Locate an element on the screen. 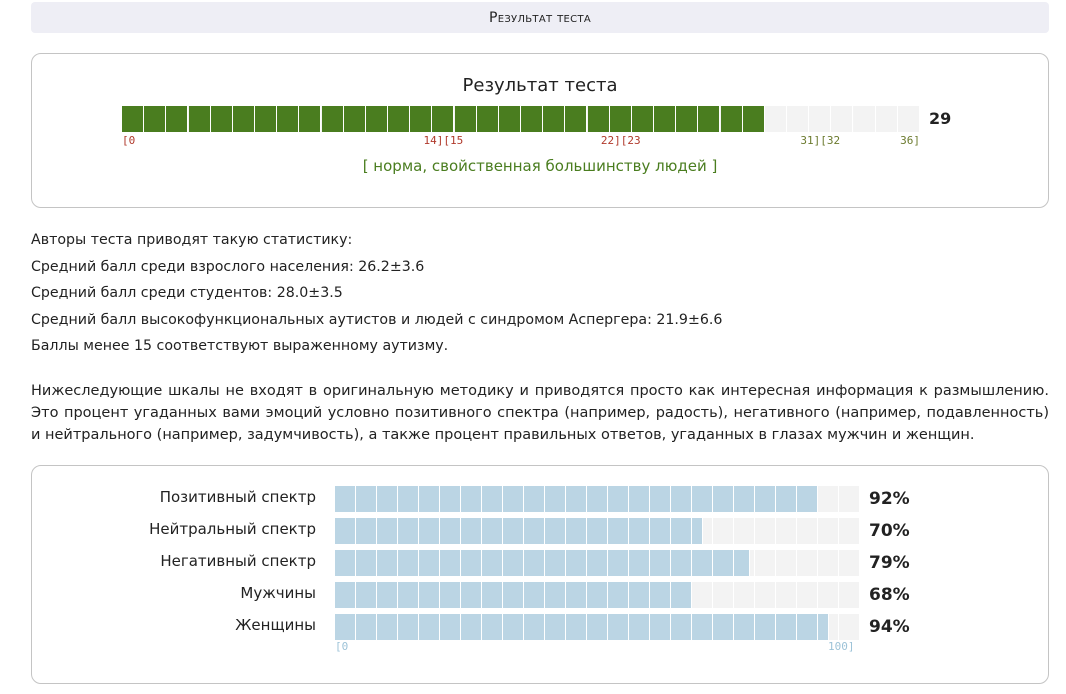  scale-row: Мужчины 68% is located at coordinates (541, 595).